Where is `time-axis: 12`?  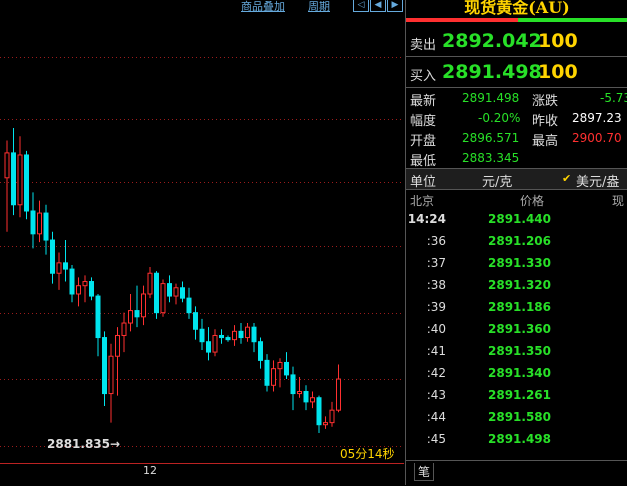
time-axis: 12 is located at coordinates (202, 474).